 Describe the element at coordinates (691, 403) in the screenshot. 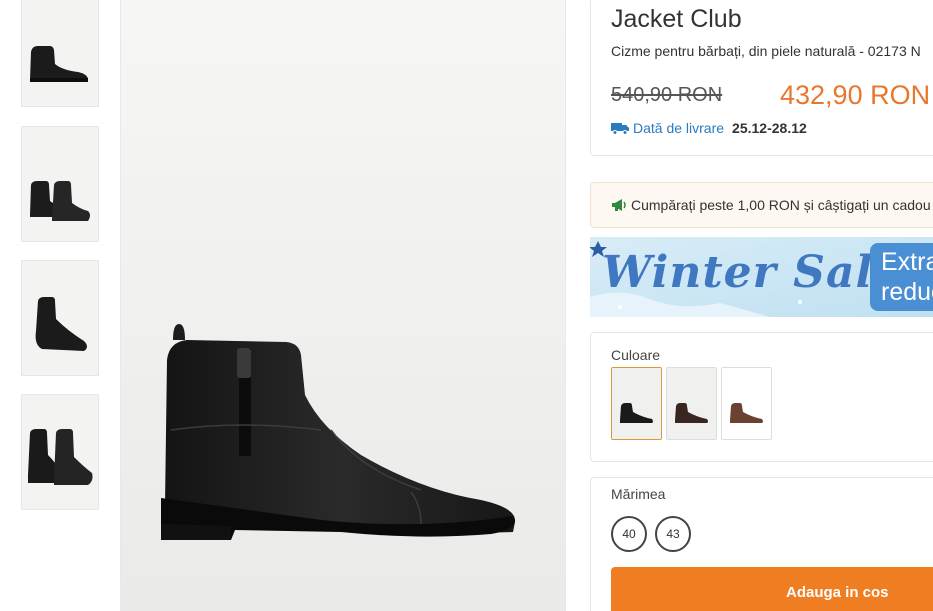

I see `color-swatch-dark-brown` at that location.